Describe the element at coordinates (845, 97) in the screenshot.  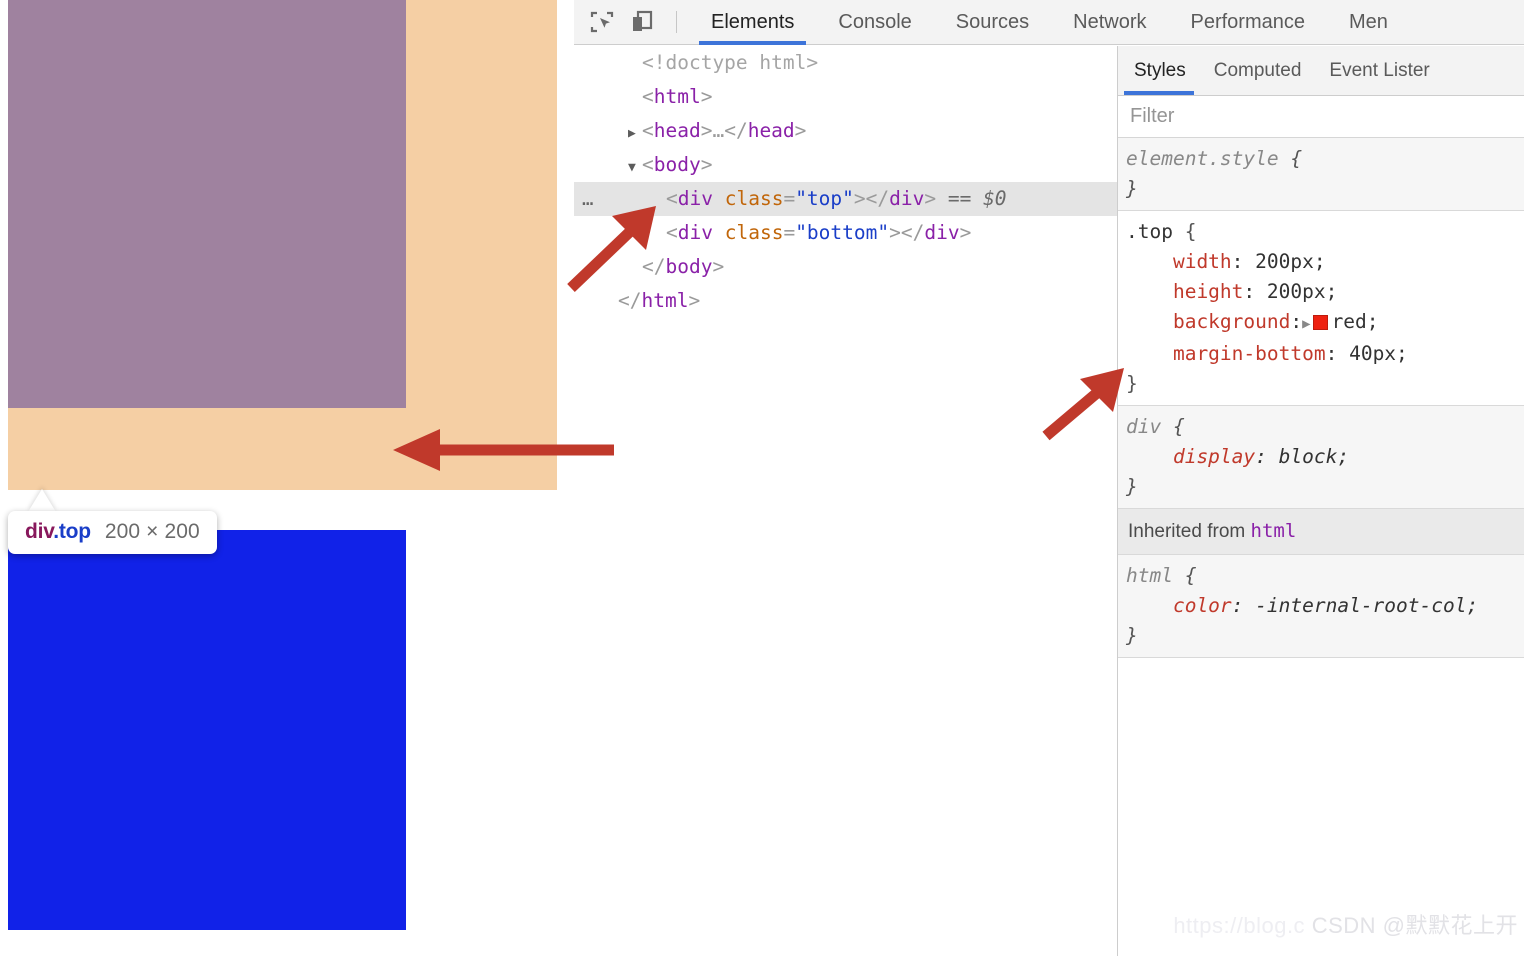
I see `dom-node-row: <html>` at that location.